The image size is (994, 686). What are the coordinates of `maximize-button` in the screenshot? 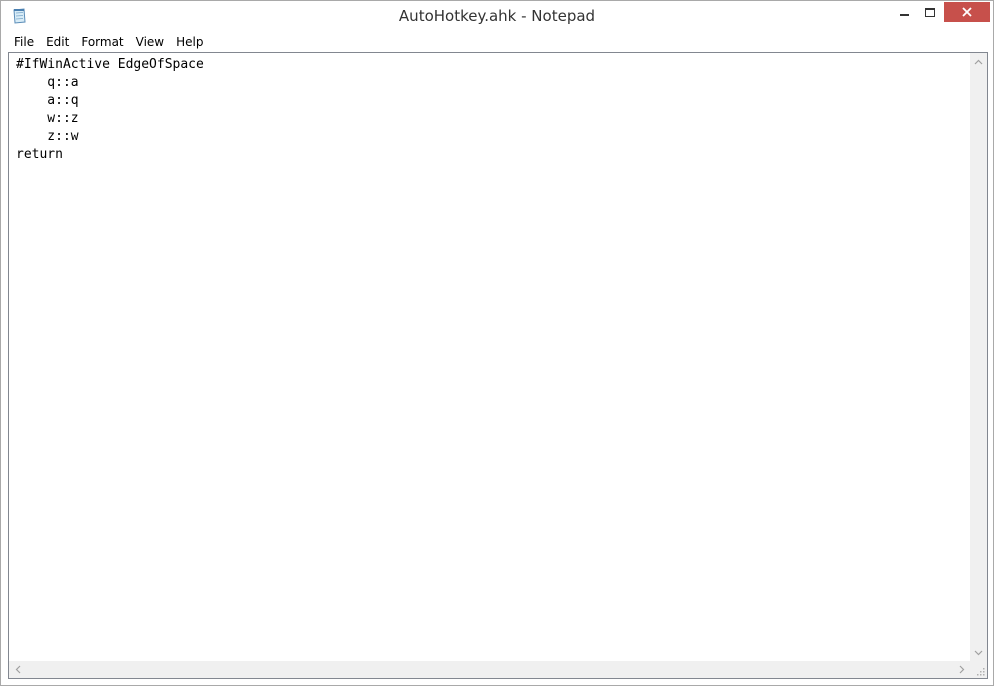 It's located at (930, 12).